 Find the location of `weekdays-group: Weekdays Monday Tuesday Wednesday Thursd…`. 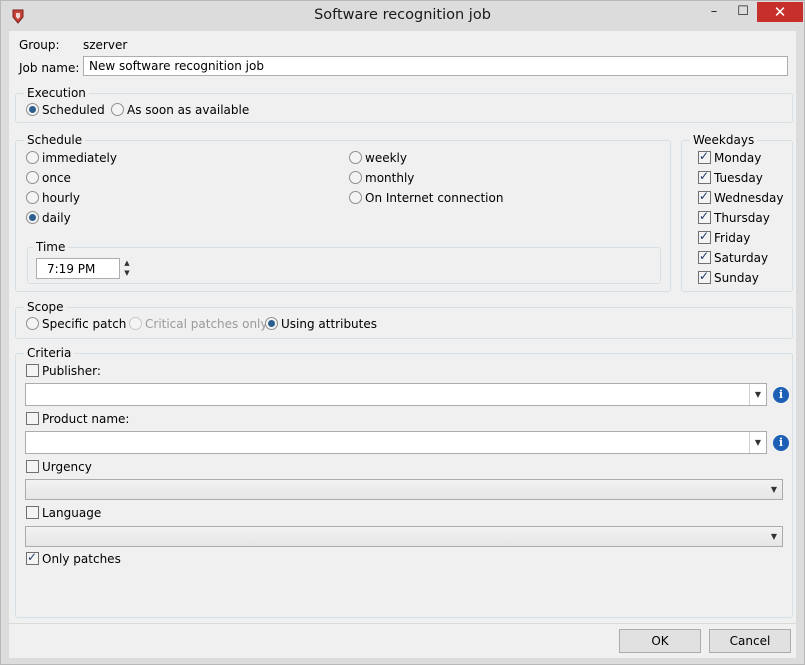

weekdays-group: Weekdays Monday Tuesday Wednesday Thursd… is located at coordinates (737, 212).